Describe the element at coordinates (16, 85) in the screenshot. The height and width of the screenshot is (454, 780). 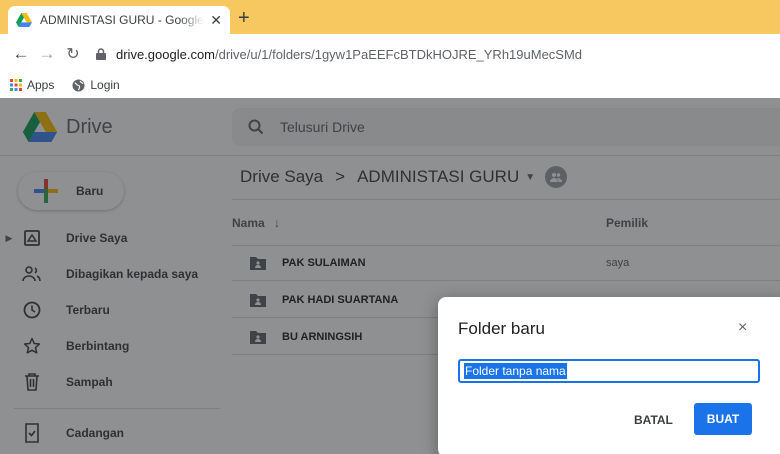
I see `apps-grid-icon` at that location.